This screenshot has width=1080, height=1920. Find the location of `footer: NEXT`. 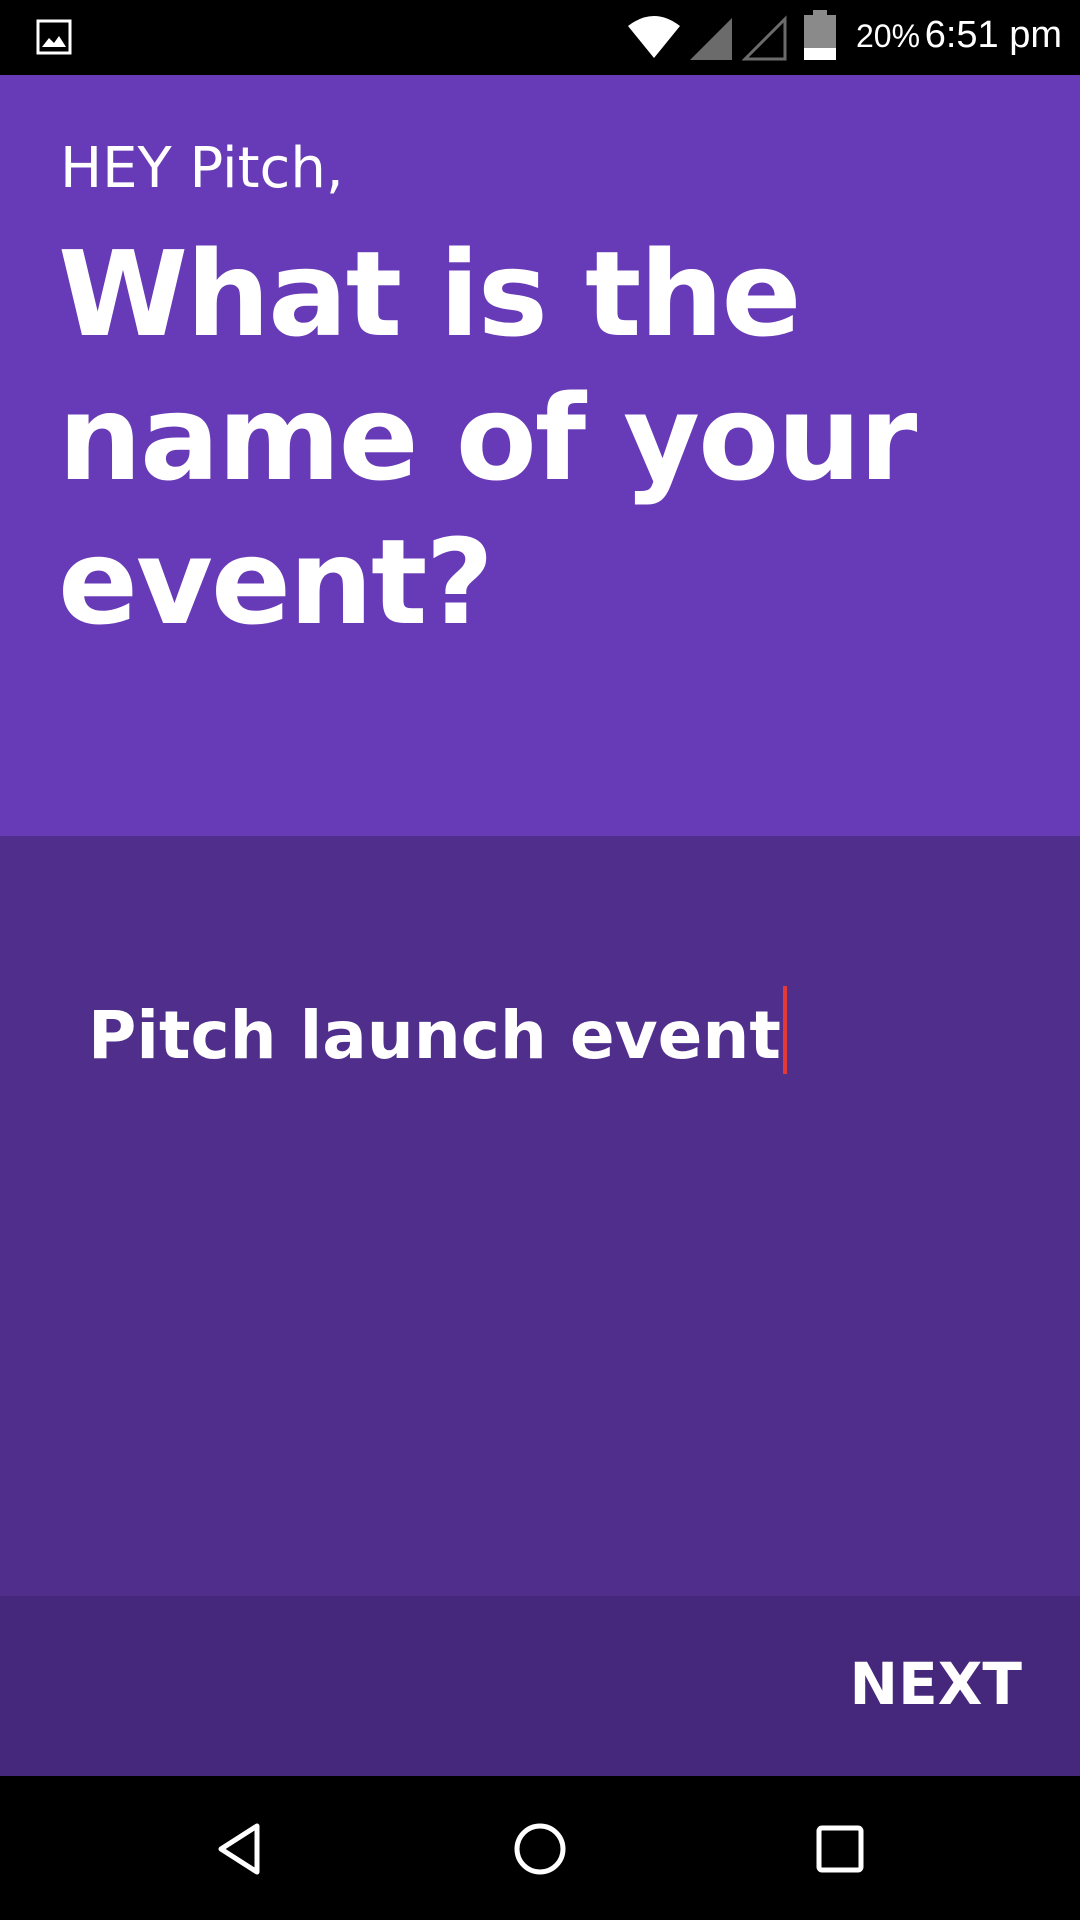

footer: NEXT is located at coordinates (540, 1686).